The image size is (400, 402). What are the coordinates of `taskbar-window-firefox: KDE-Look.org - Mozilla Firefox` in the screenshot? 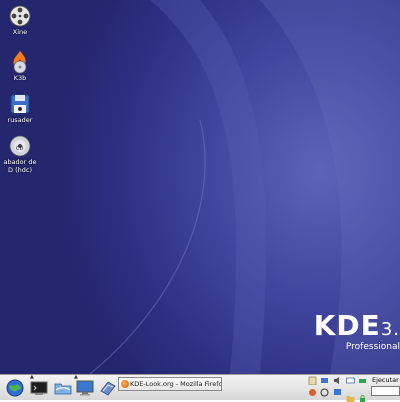 It's located at (170, 384).